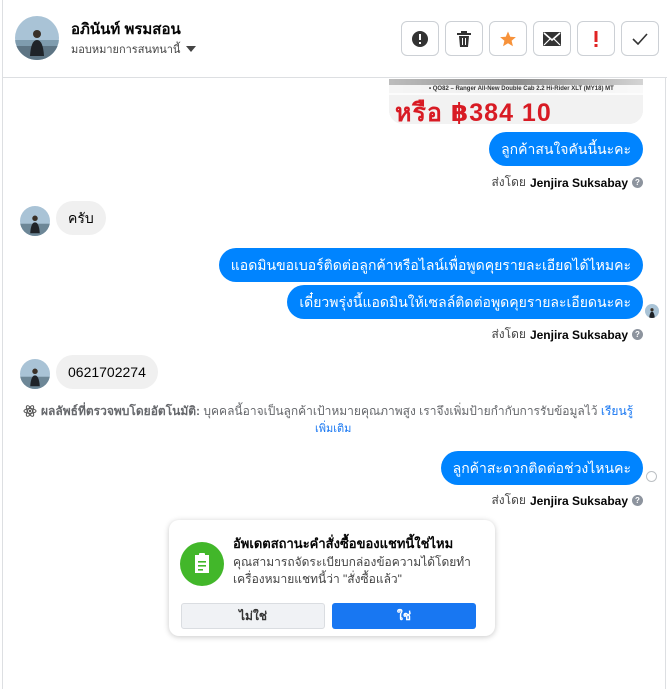 The width and height of the screenshot is (667, 689). I want to click on image-promo-text: หรือ ฿384 10, so click(473, 111).